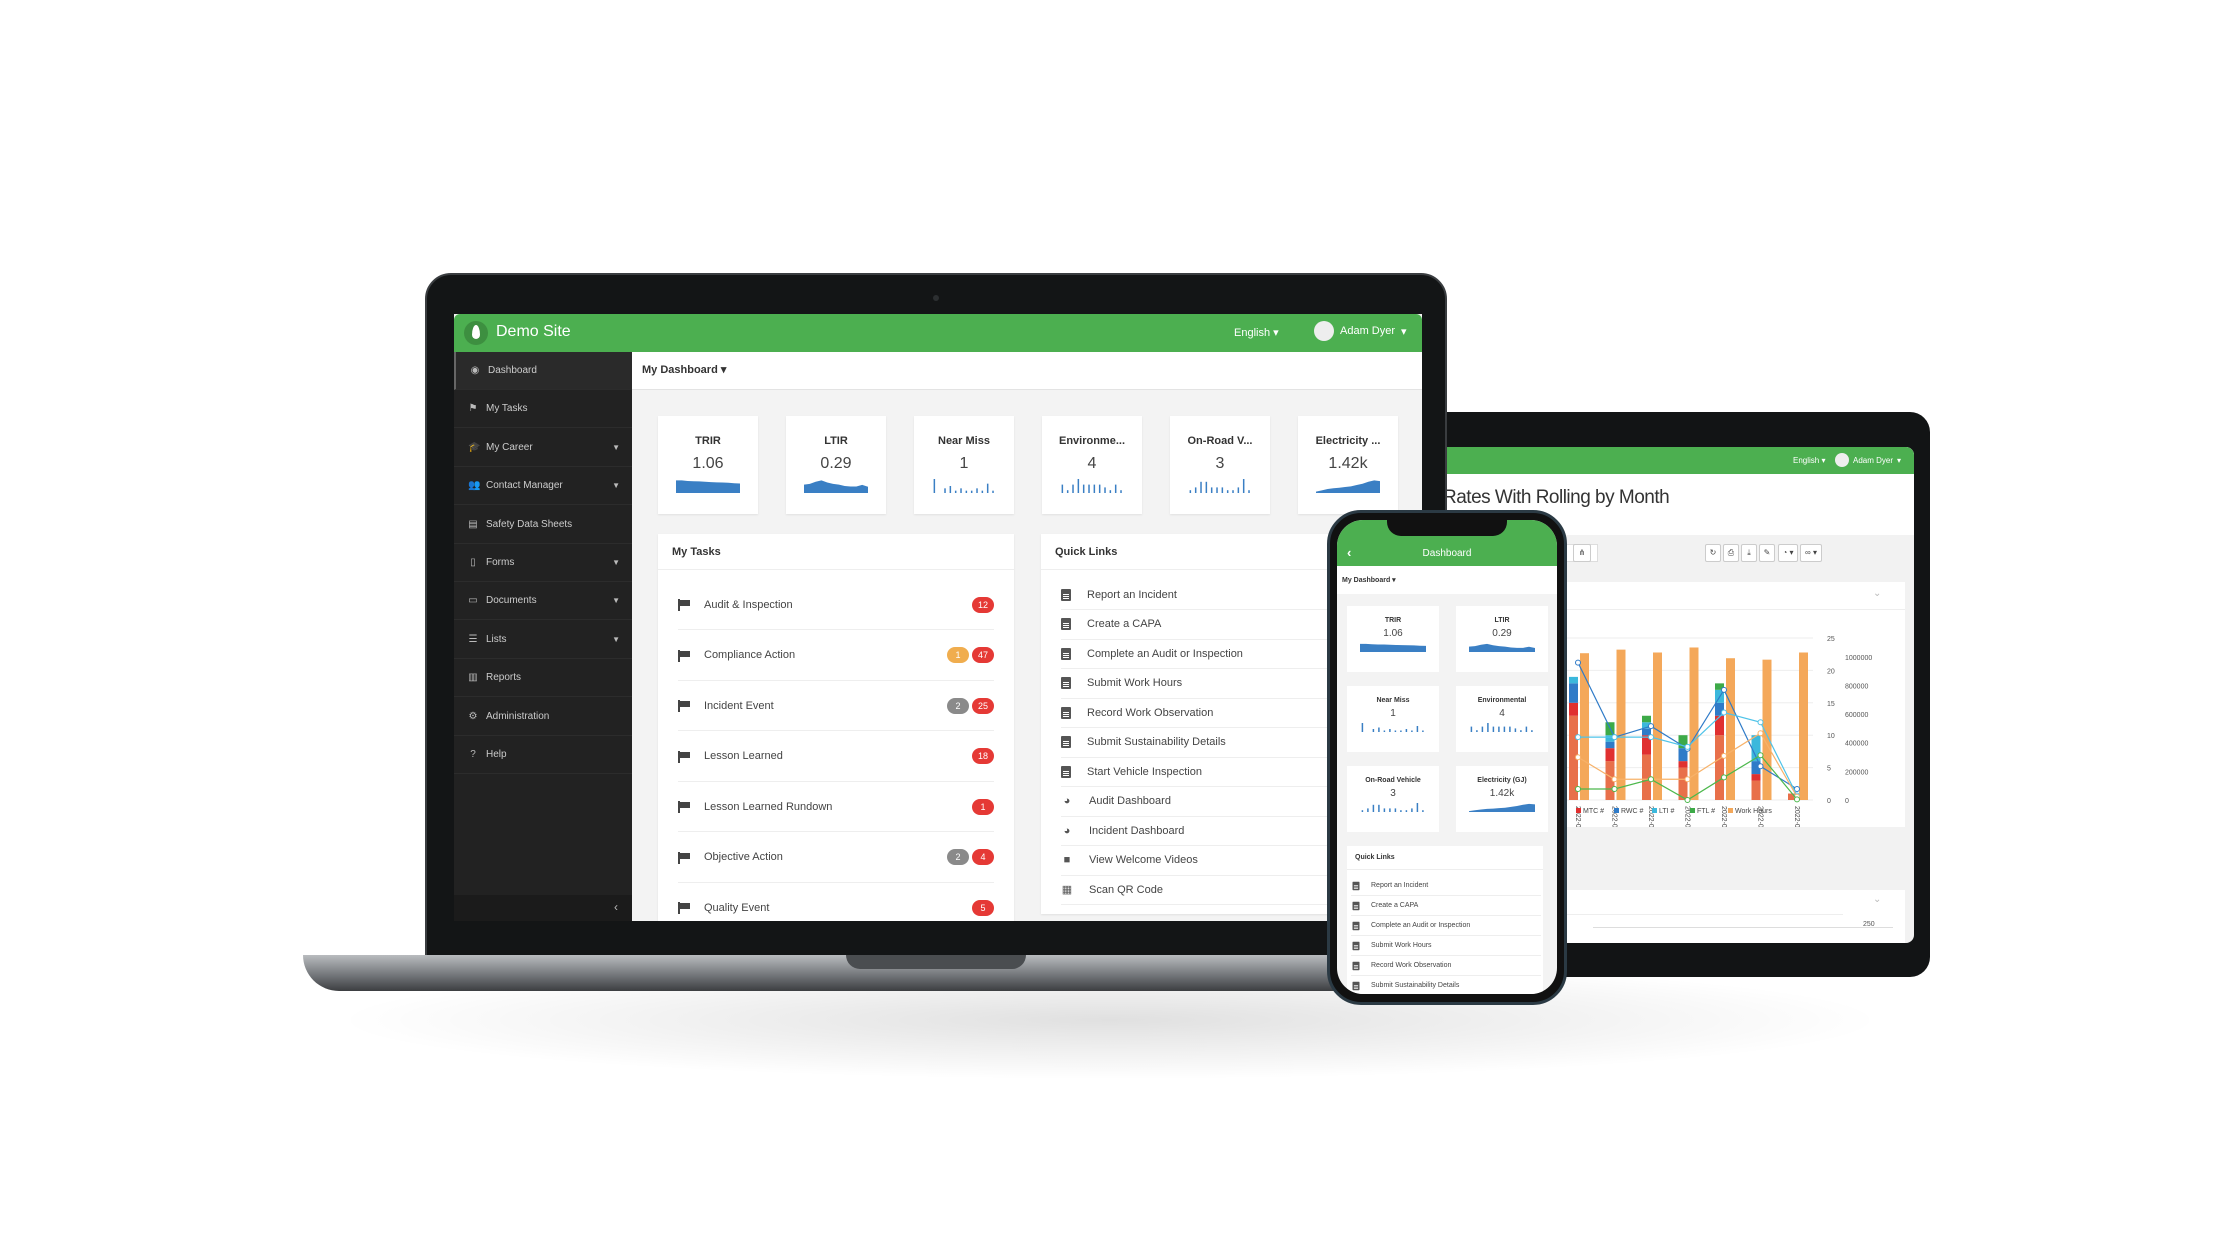 The width and height of the screenshot is (2240, 1260). Describe the element at coordinates (1593, 811) in the screenshot. I see `legend-label: MTC #` at that location.